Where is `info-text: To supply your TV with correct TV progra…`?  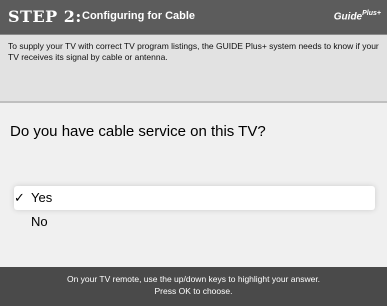 info-text: To supply your TV with correct TV progra… is located at coordinates (193, 51).